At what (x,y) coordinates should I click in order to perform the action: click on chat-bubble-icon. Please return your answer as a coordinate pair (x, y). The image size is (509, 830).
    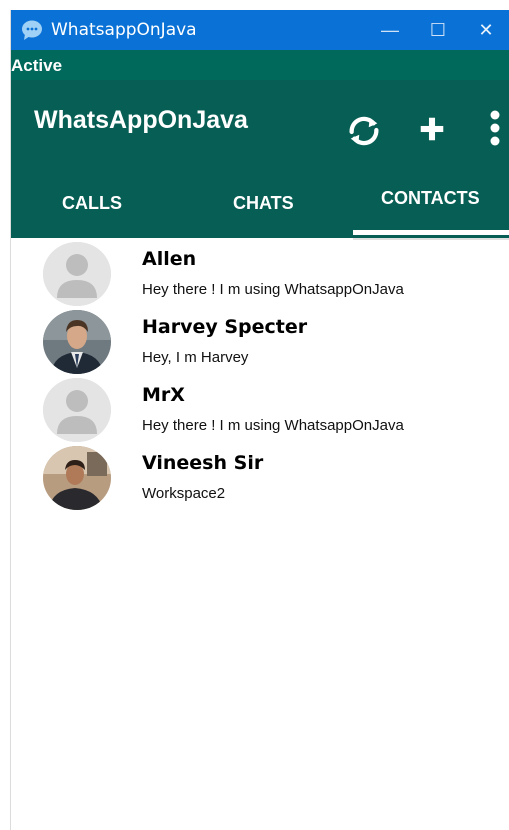
    Looking at the image, I should click on (32, 30).